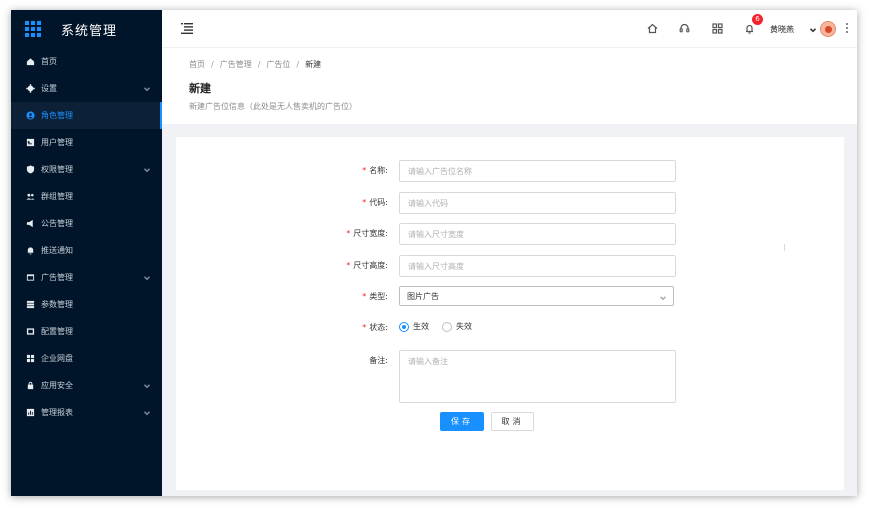 This screenshot has height=508, width=869. I want to click on sidebar-item-label: 广告管理, so click(57, 277).